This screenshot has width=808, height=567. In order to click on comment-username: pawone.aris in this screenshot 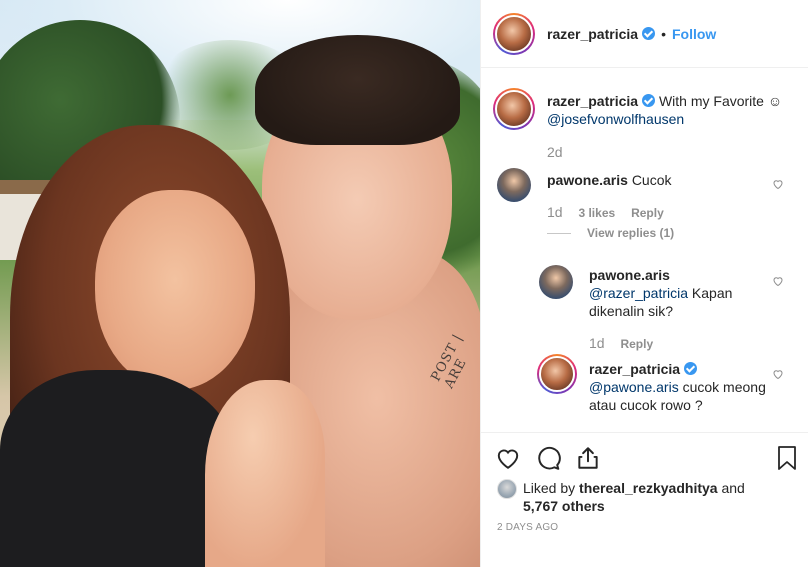, I will do `click(587, 180)`.